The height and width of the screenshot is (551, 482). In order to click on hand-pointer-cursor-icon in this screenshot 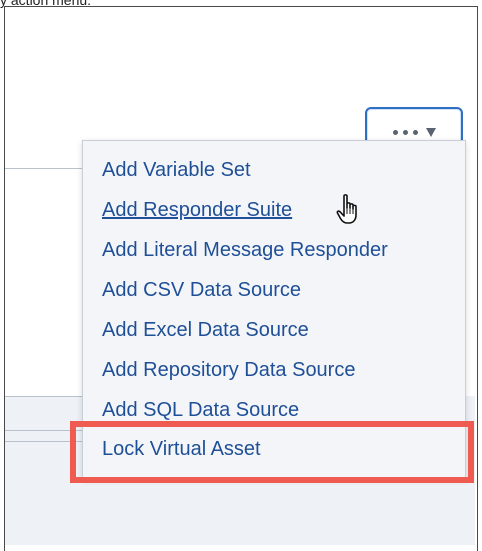, I will do `click(346, 209)`.